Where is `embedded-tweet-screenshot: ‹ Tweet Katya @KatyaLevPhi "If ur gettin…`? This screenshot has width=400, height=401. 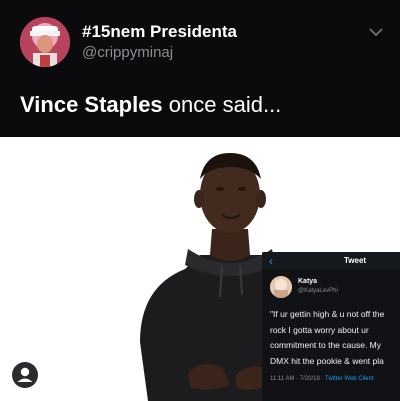 embedded-tweet-screenshot: ‹ Tweet Katya @KatyaLevPhi "If ur gettin… is located at coordinates (331, 326).